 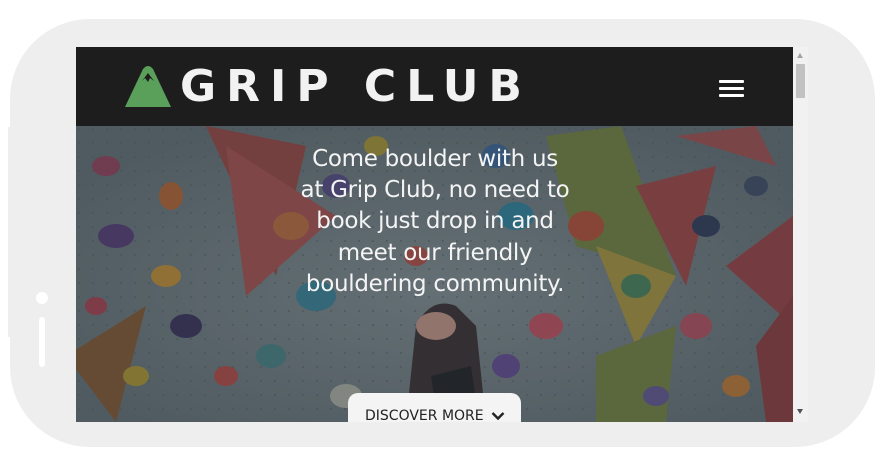 I want to click on brand-name: GRIP CLUB, so click(x=356, y=87).